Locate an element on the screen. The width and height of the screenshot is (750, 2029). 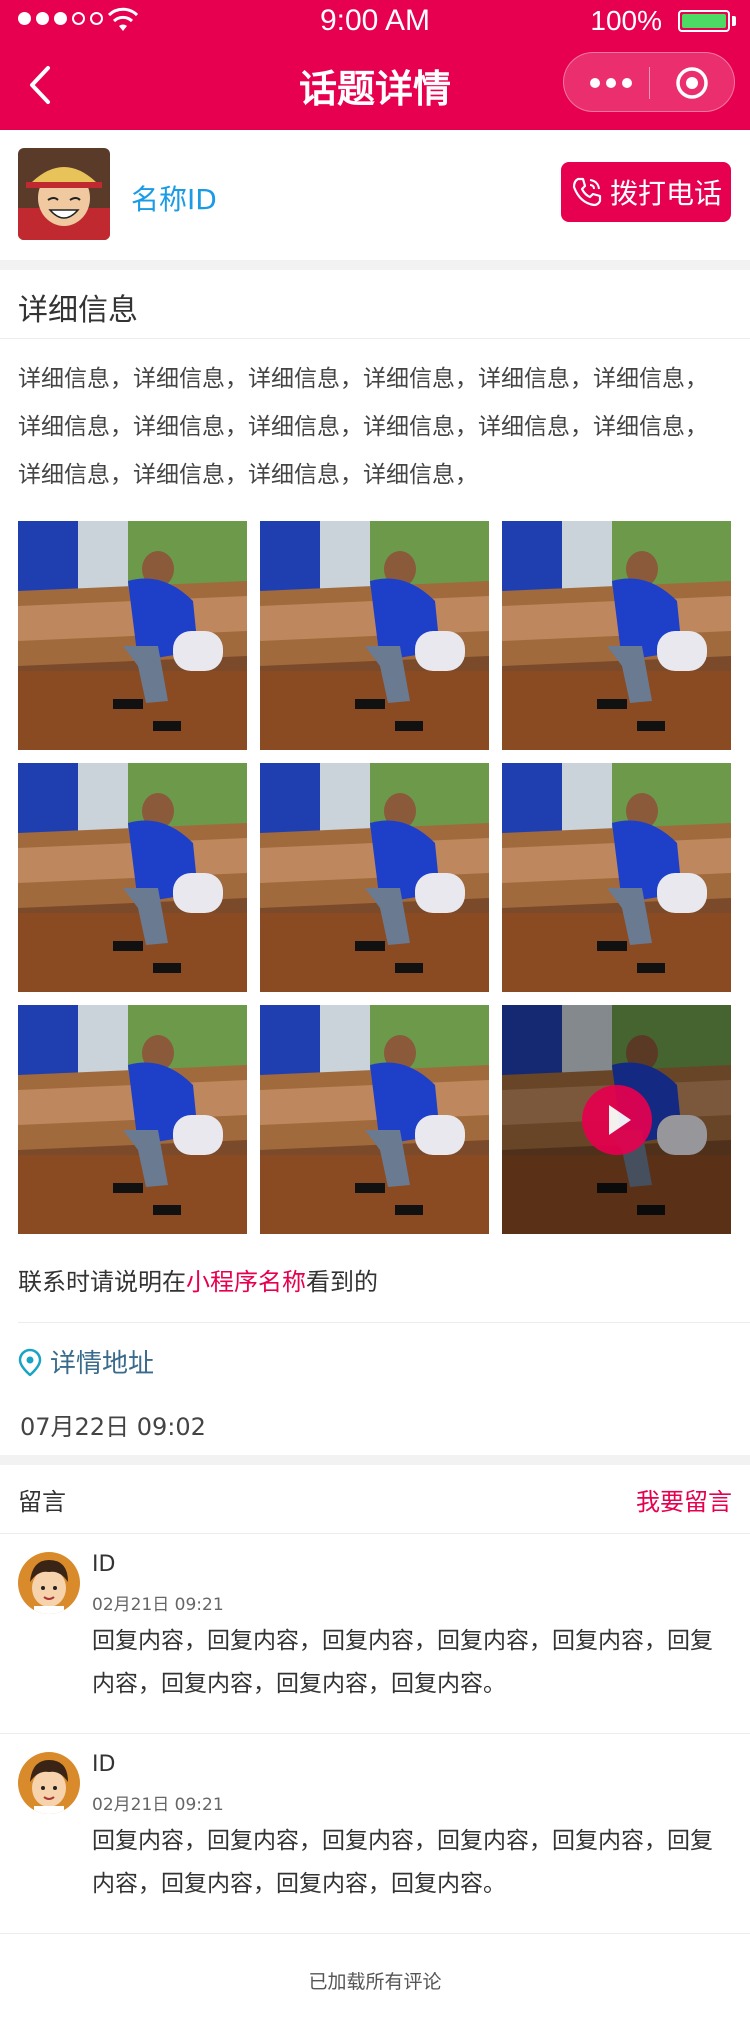
call-button-label: 拨打电话 is located at coordinates (665, 193).